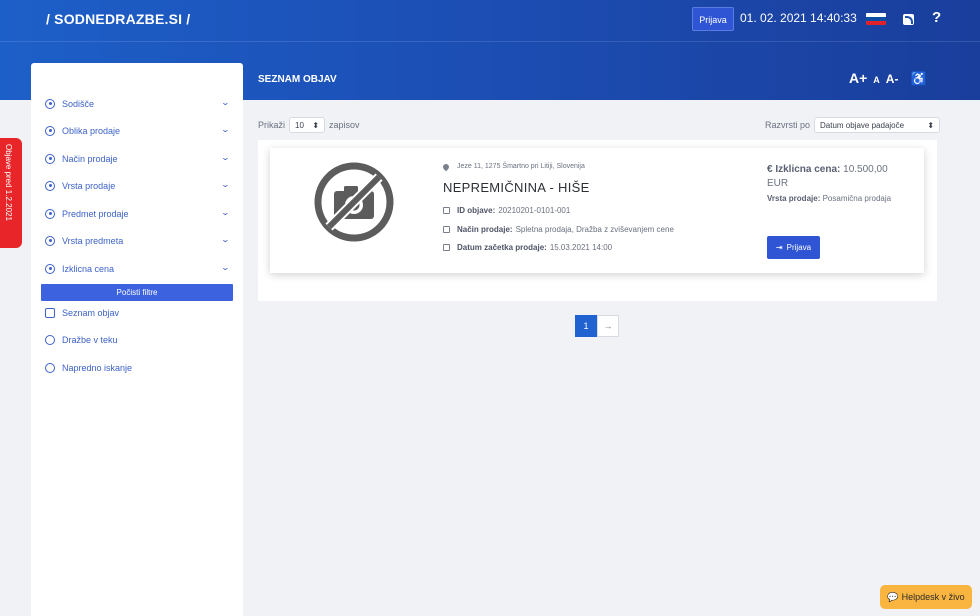 The height and width of the screenshot is (616, 980). Describe the element at coordinates (788, 125) in the screenshot. I see `sort-label: Razvrsti po` at that location.